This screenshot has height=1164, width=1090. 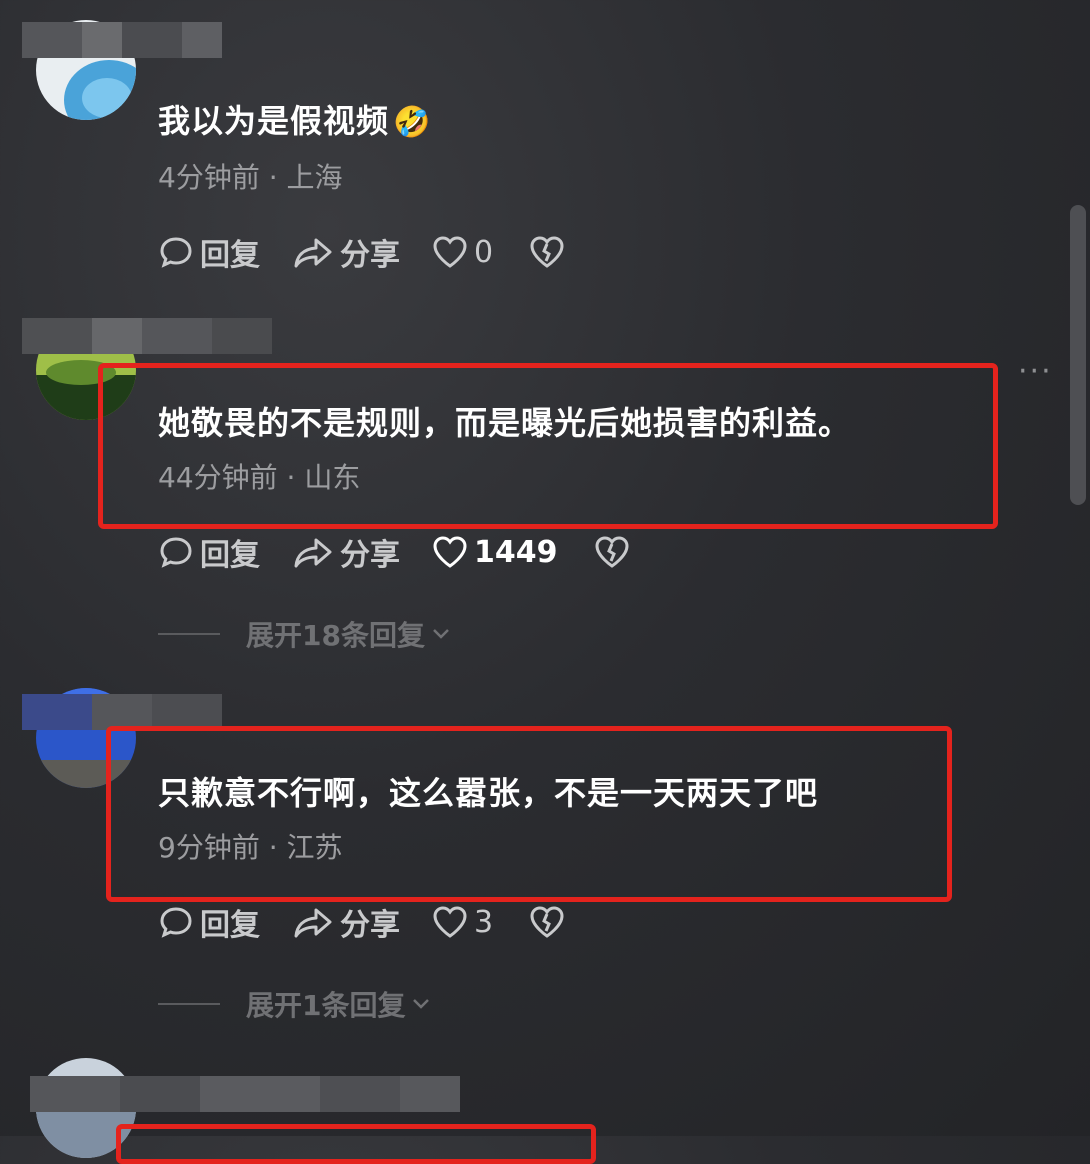 What do you see at coordinates (304, 634) in the screenshot?
I see `expand-replies-button: 展开18条回复` at bounding box center [304, 634].